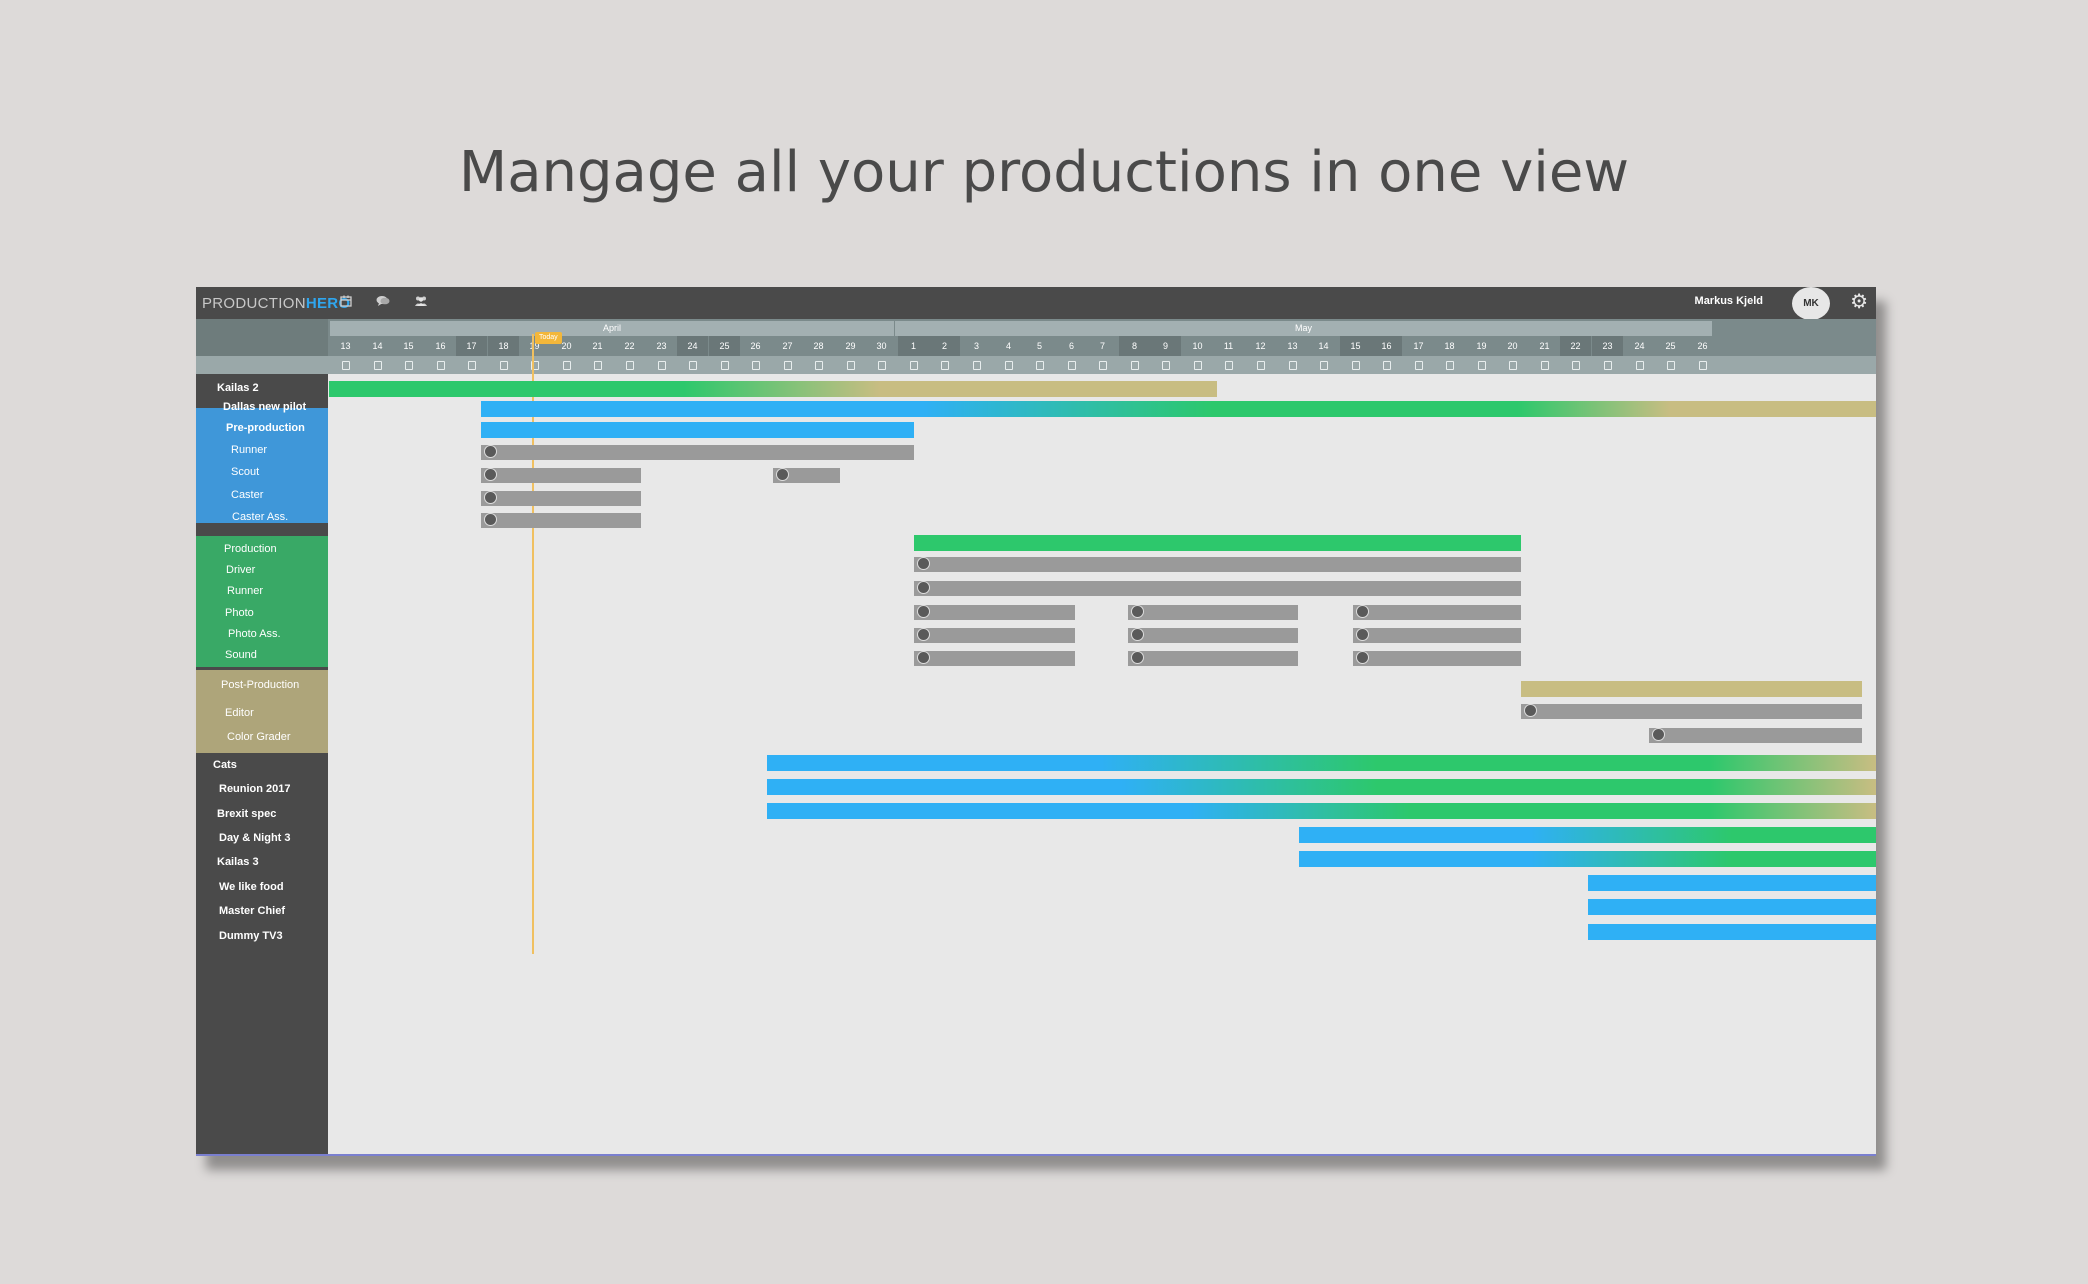  What do you see at coordinates (661, 346) in the screenshot?
I see `day-cell: 23` at bounding box center [661, 346].